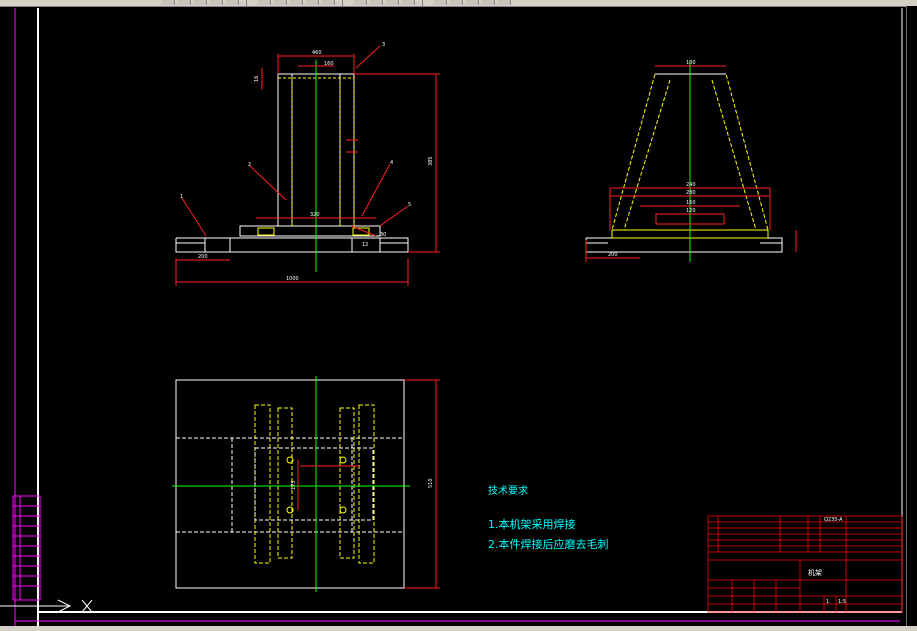 This screenshot has height=631, width=917. What do you see at coordinates (216, 2) in the screenshot?
I see `print-button` at bounding box center [216, 2].